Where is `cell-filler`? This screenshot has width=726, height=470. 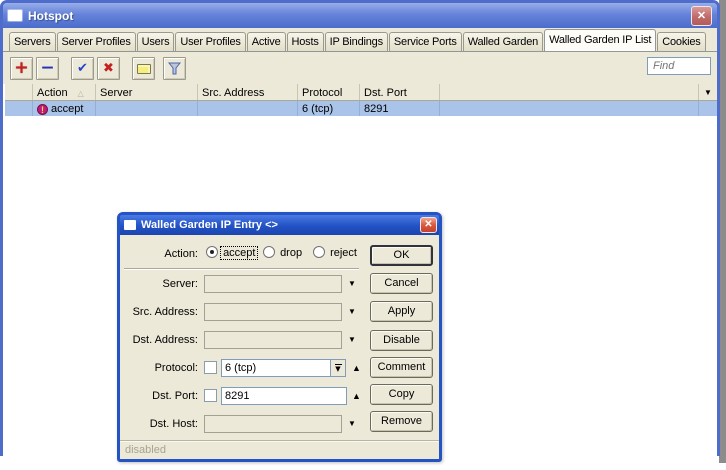
cell-filler is located at coordinates (569, 108).